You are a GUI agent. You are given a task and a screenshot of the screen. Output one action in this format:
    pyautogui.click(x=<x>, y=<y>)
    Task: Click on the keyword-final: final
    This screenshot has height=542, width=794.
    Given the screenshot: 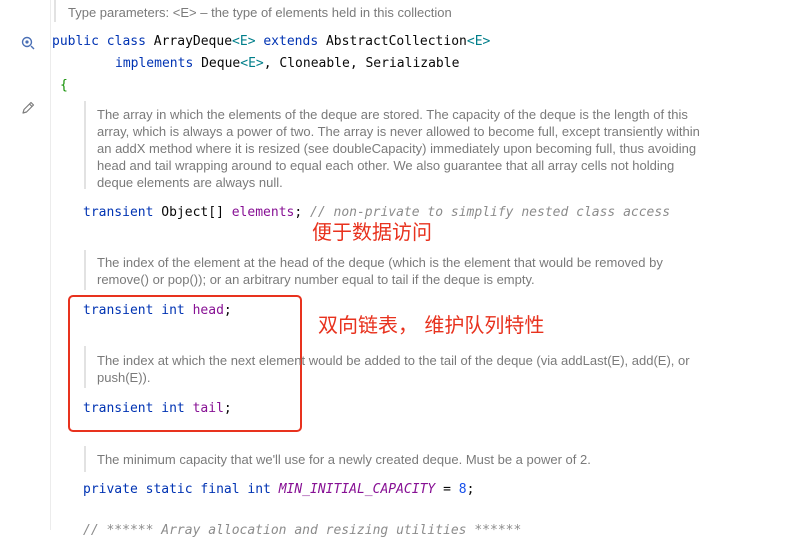 What is the action you would take?
    pyautogui.click(x=220, y=489)
    